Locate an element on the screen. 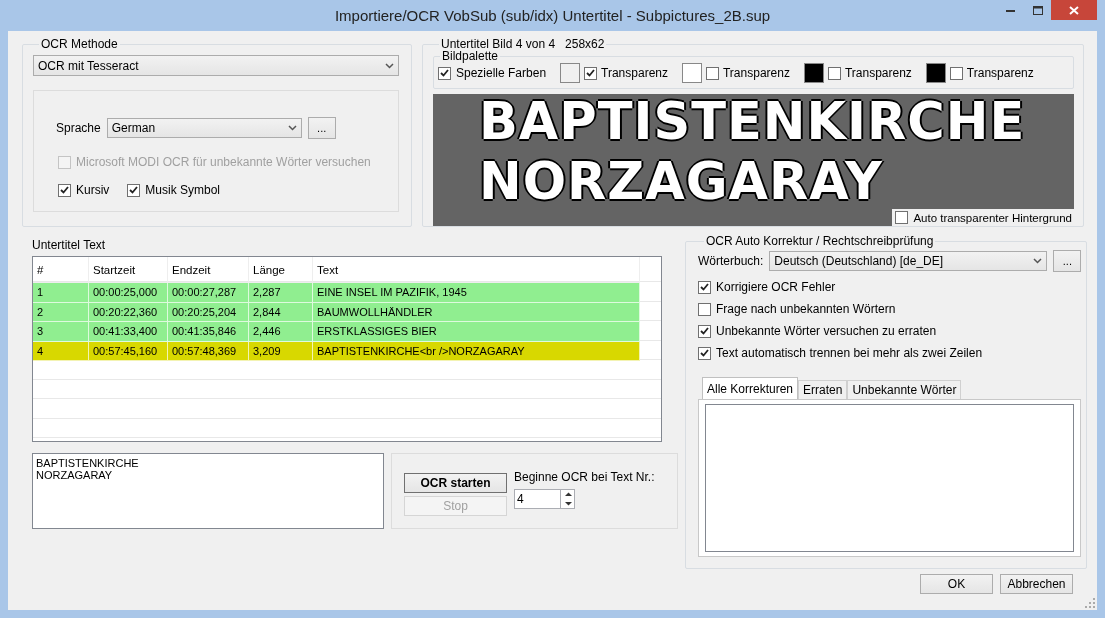  group-title: Untertitel Bild 4 von 4 258x62 is located at coordinates (523, 44).